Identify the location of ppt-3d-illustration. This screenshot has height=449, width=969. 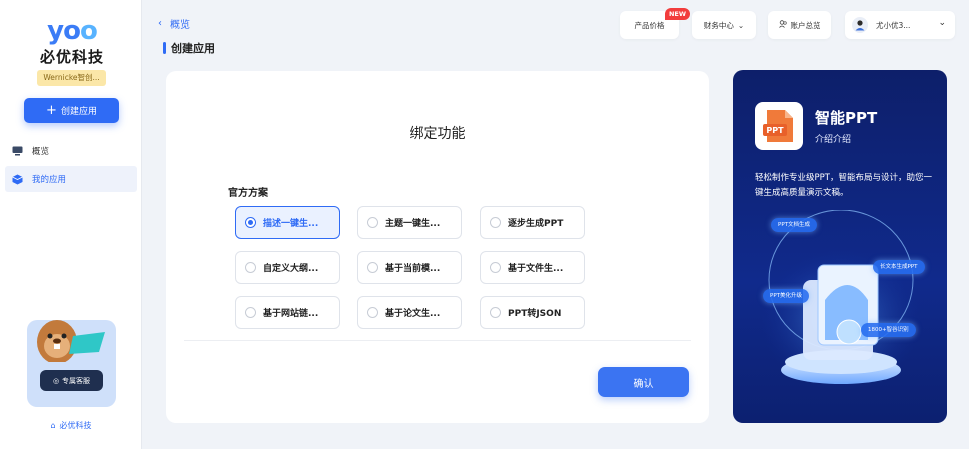
(841, 300).